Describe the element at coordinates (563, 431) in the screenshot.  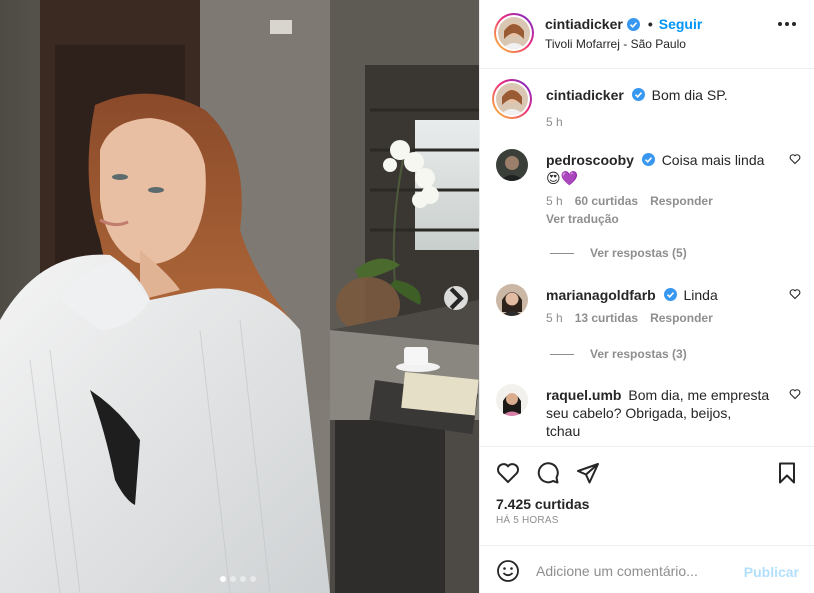
I see `comment-text-line-3: tchau` at that location.